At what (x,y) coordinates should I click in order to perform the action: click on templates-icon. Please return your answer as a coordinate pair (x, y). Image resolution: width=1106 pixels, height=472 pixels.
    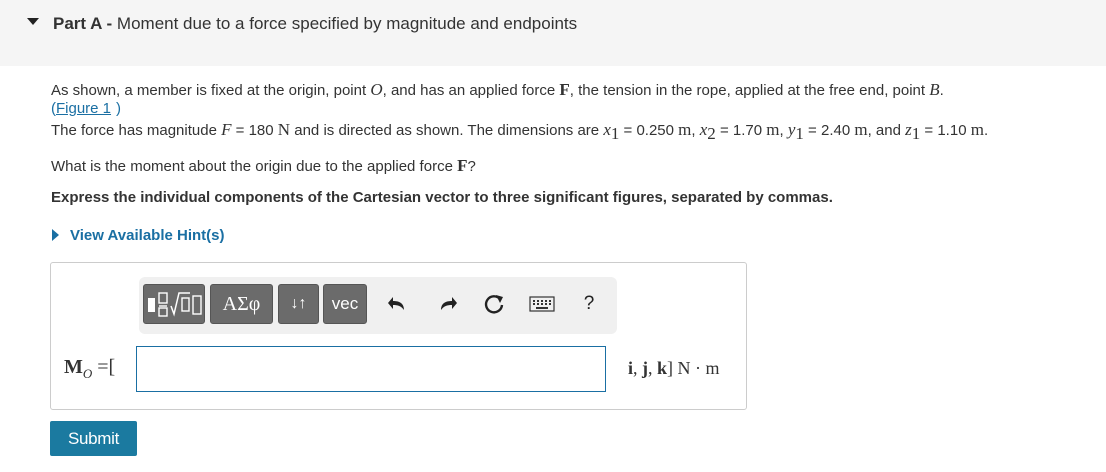
    Looking at the image, I should click on (175, 304).